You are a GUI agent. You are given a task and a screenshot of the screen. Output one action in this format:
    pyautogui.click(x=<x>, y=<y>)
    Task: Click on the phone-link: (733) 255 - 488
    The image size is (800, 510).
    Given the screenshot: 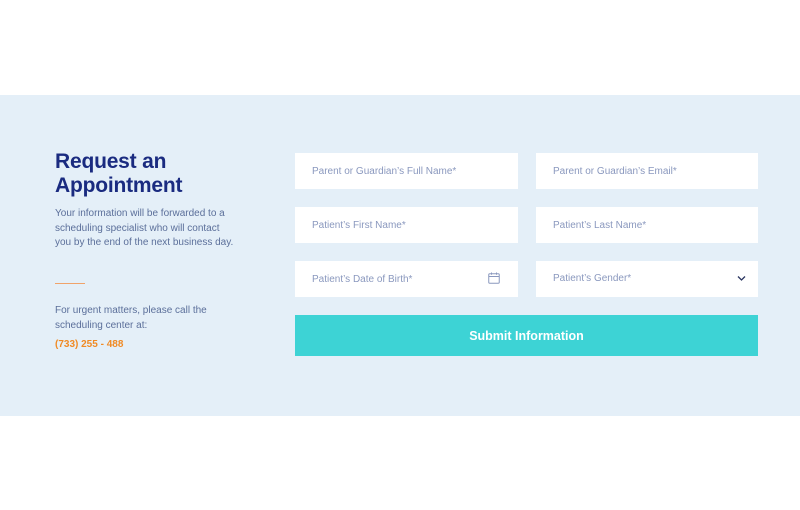 What is the action you would take?
    pyautogui.click(x=89, y=345)
    